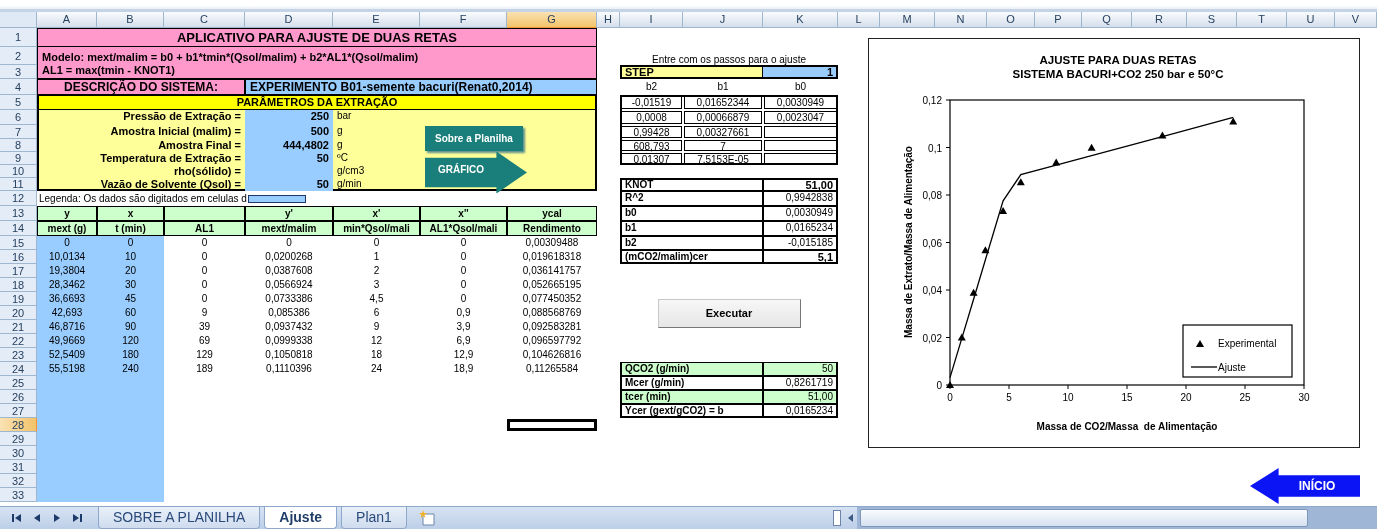 The image size is (1377, 529). Describe the element at coordinates (67, 285) in the screenshot. I see `table-cell-text: 28,3462` at that location.